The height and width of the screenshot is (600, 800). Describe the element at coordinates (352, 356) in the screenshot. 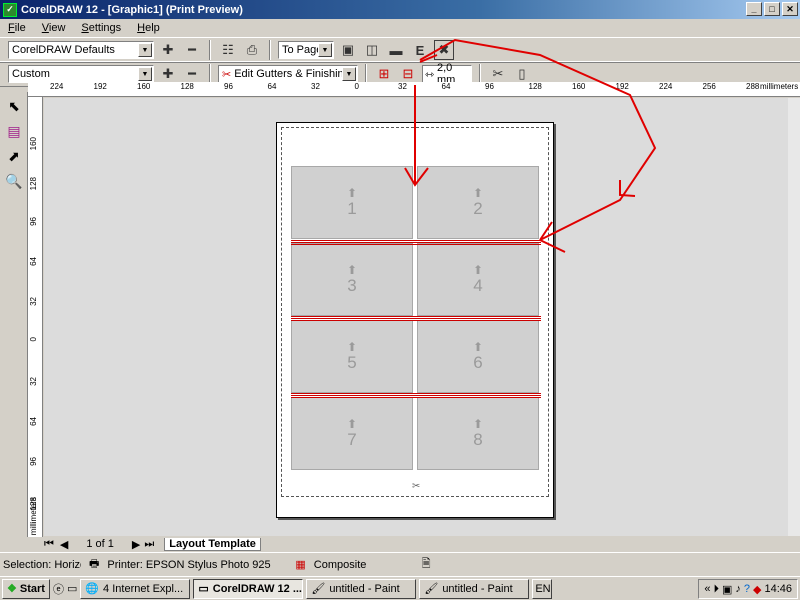

I see `layout-cell: ⬆ 5` at that location.